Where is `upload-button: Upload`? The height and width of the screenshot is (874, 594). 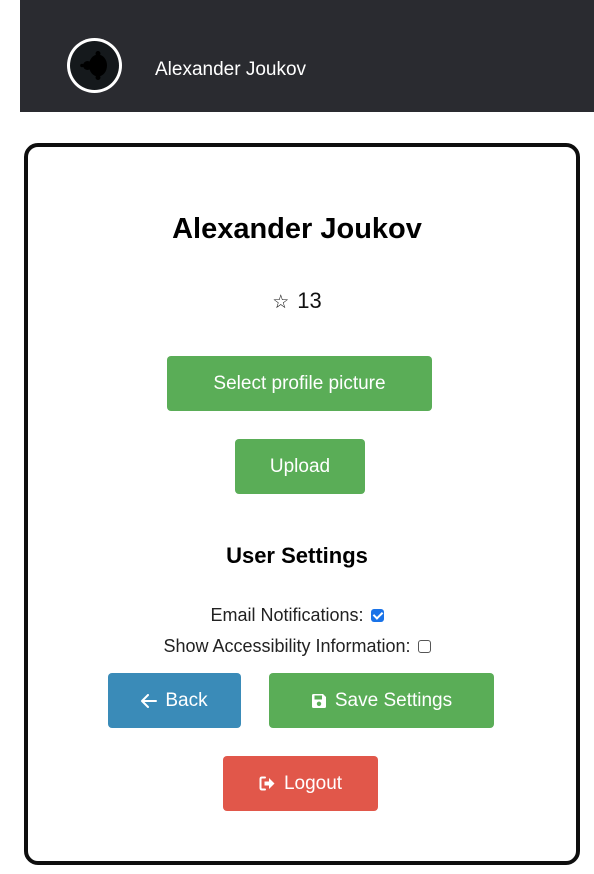
upload-button: Upload is located at coordinates (300, 466).